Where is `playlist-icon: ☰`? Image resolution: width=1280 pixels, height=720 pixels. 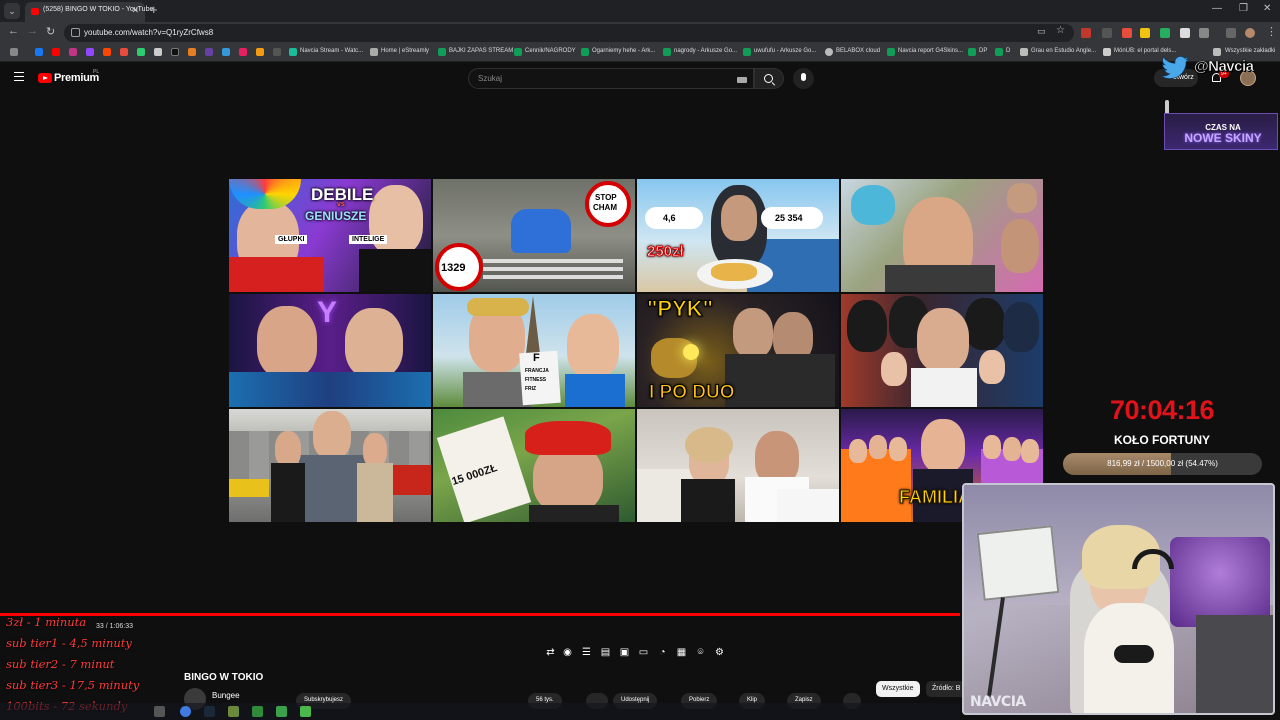
playlist-icon: ☰ is located at coordinates (586, 653).